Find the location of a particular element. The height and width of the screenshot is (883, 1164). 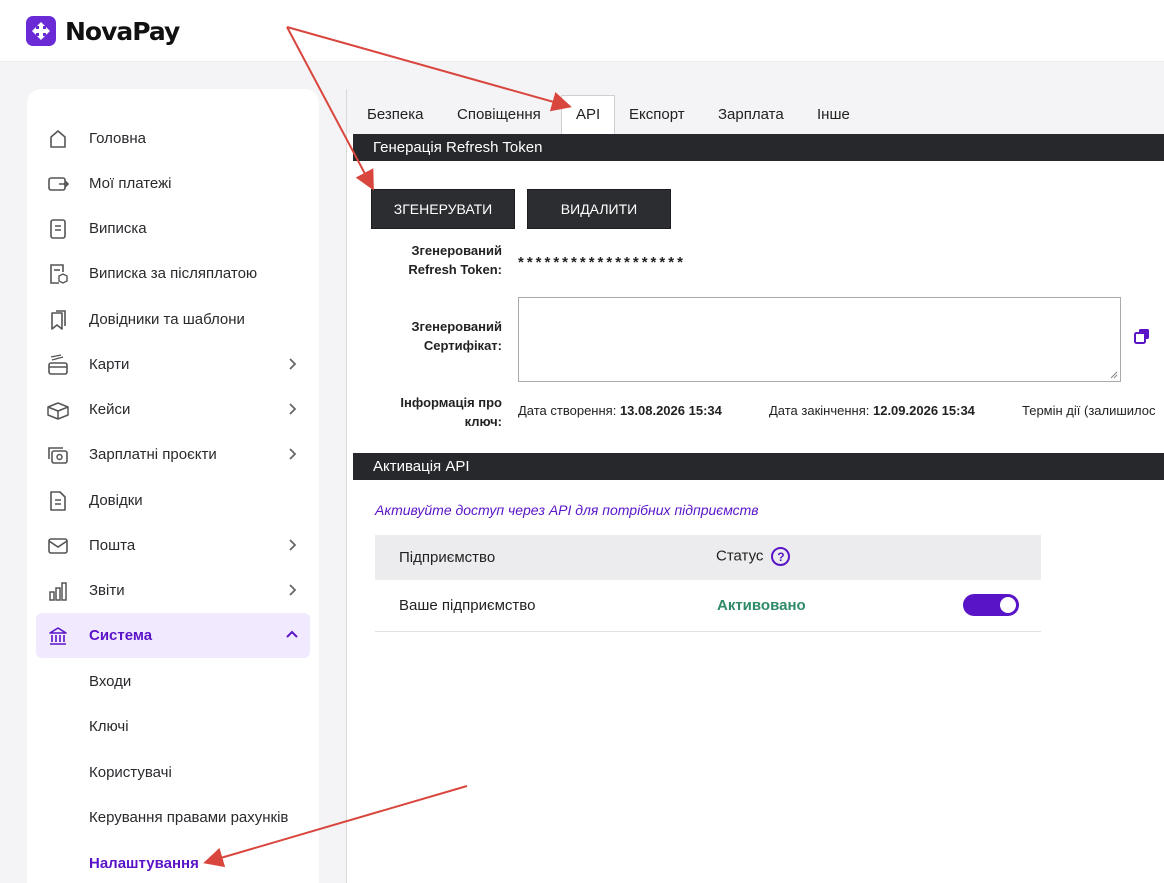

sidebar-item-home: Головна is located at coordinates (173, 138).